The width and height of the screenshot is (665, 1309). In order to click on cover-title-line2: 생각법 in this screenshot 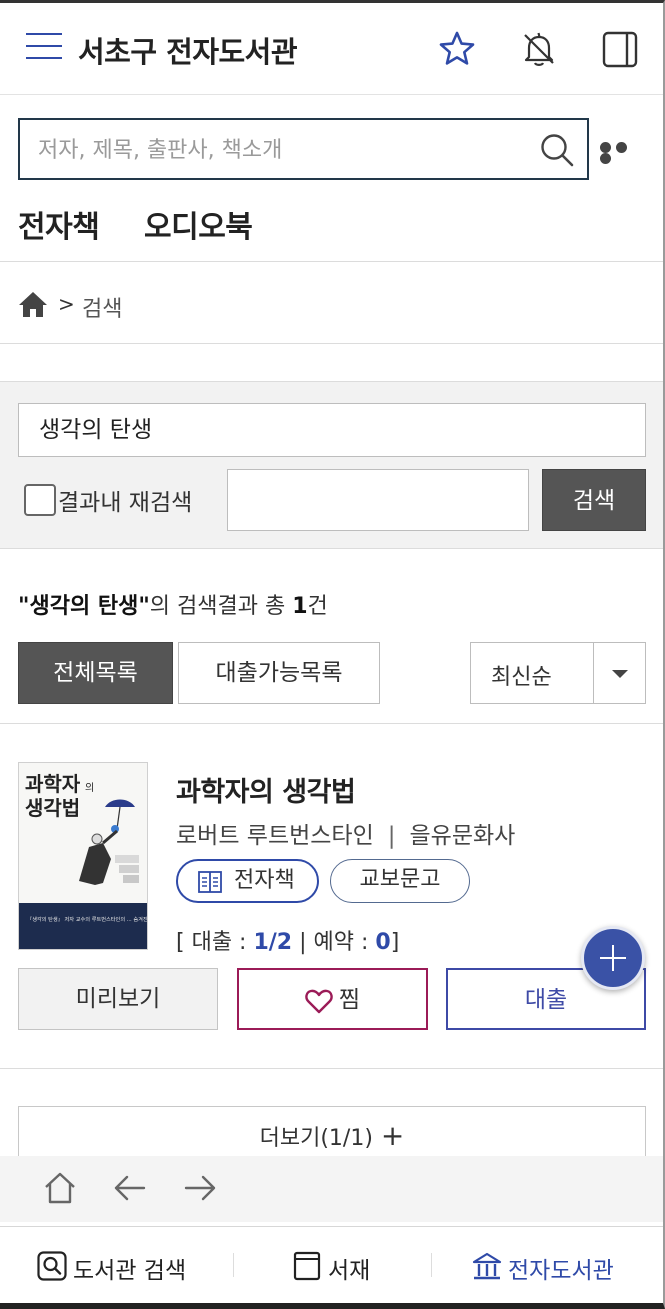, I will do `click(52, 808)`.